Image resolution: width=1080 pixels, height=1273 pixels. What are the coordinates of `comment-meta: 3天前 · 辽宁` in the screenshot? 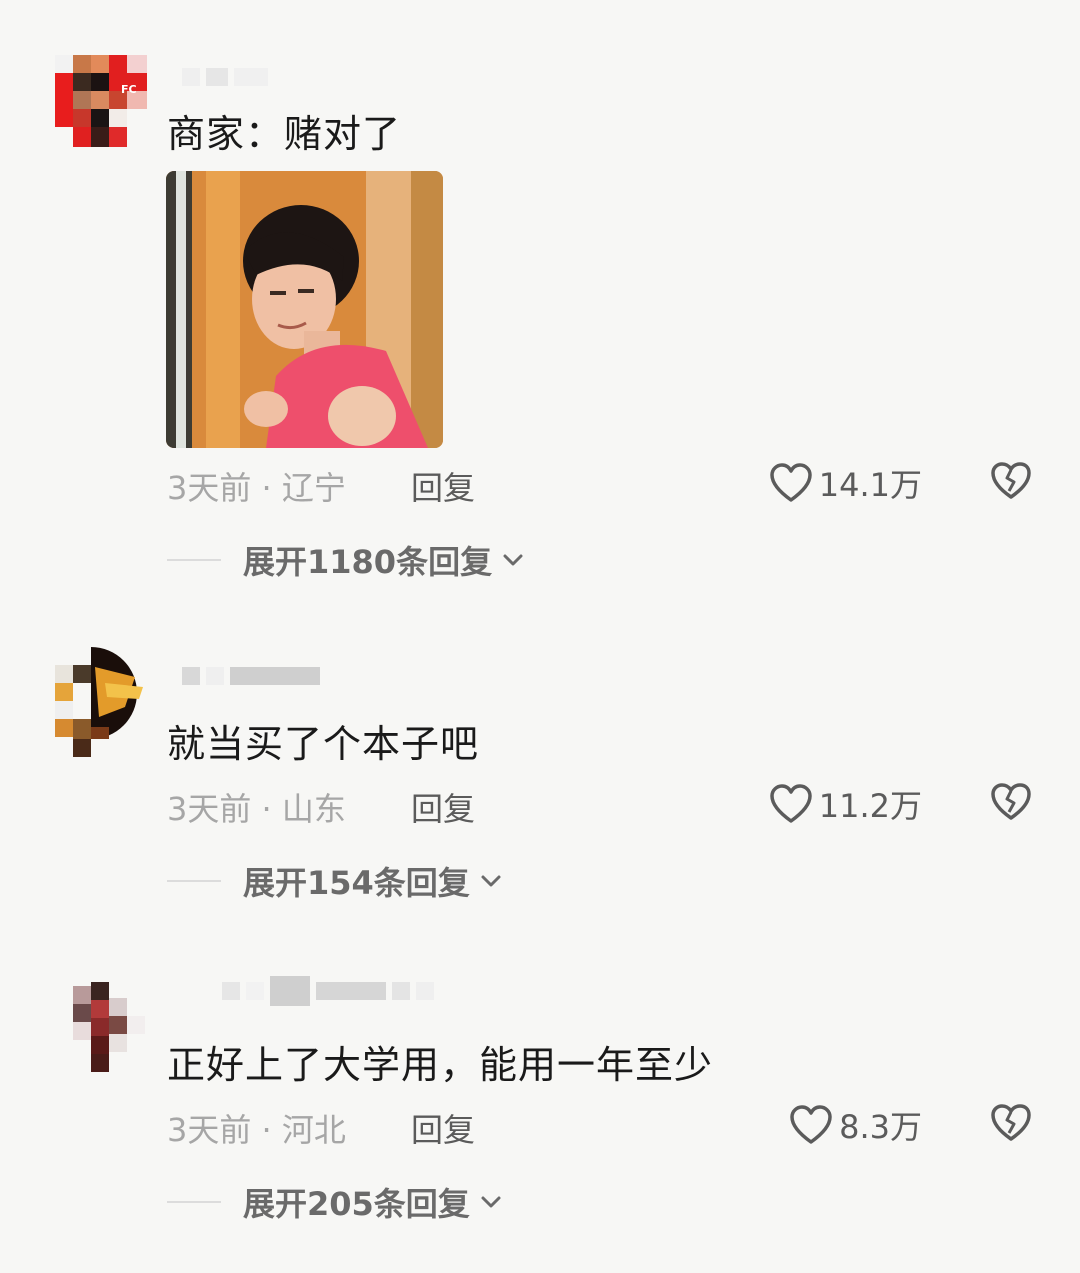 It's located at (256, 488).